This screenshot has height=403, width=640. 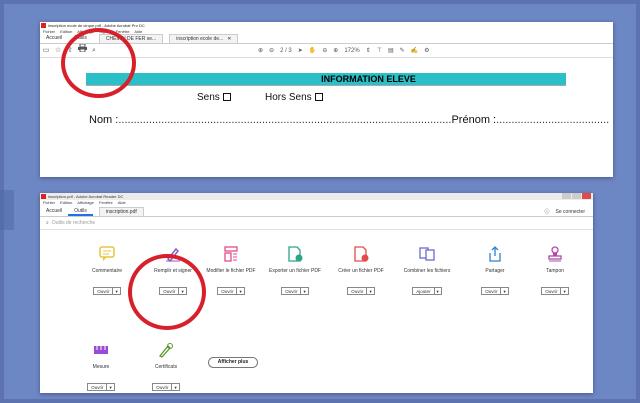 I want to click on tool-name: Créer un fichier PDF, so click(x=361, y=271).